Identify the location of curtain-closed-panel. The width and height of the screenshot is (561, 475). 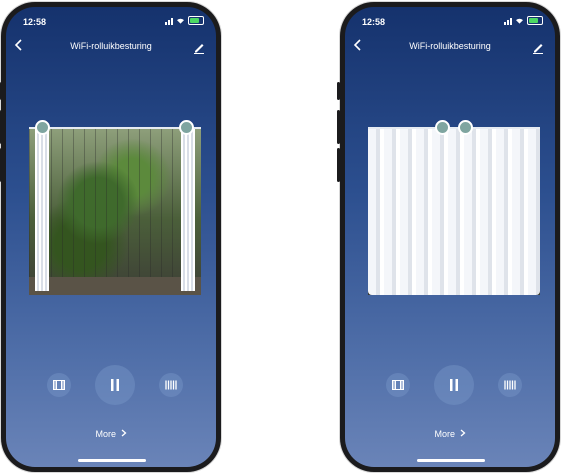
(454, 211).